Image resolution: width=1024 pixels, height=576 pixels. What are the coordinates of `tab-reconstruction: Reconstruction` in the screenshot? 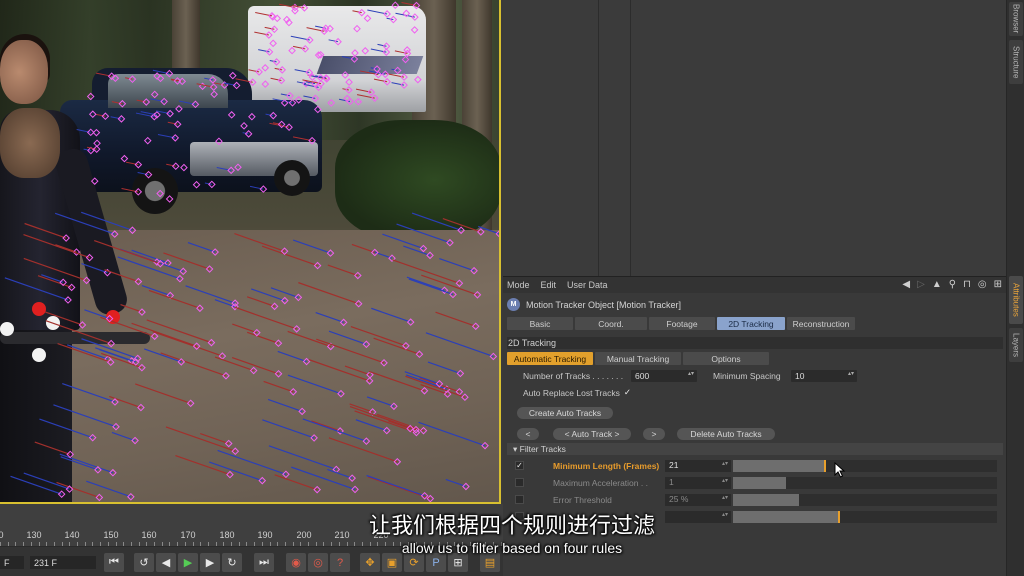 It's located at (821, 323).